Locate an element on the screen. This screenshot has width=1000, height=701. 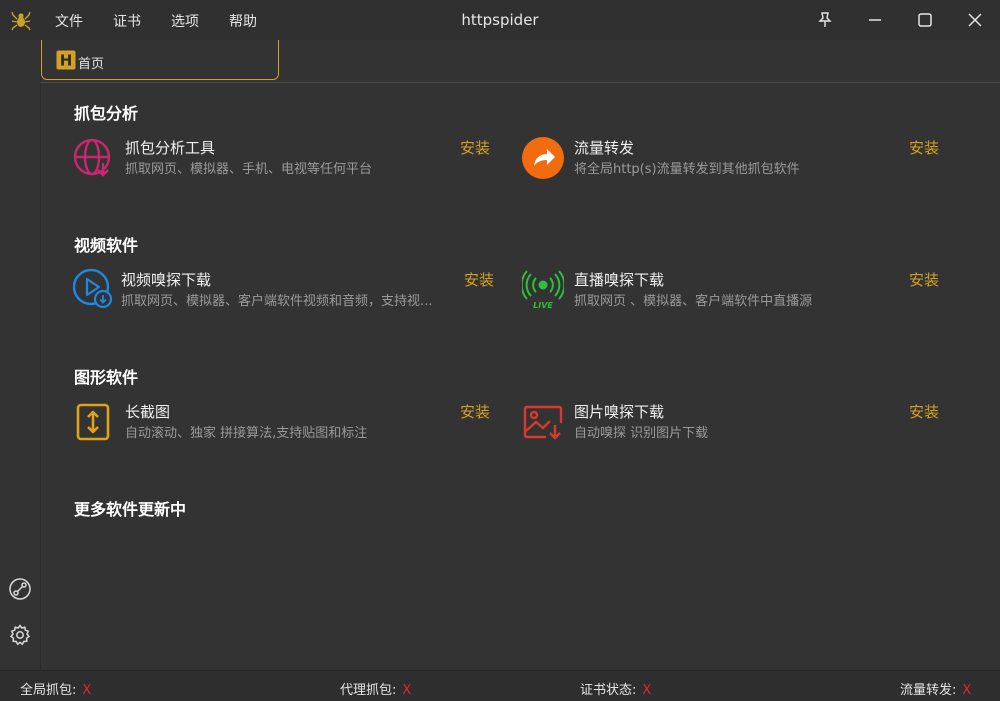
link-icon is located at coordinates (20, 589).